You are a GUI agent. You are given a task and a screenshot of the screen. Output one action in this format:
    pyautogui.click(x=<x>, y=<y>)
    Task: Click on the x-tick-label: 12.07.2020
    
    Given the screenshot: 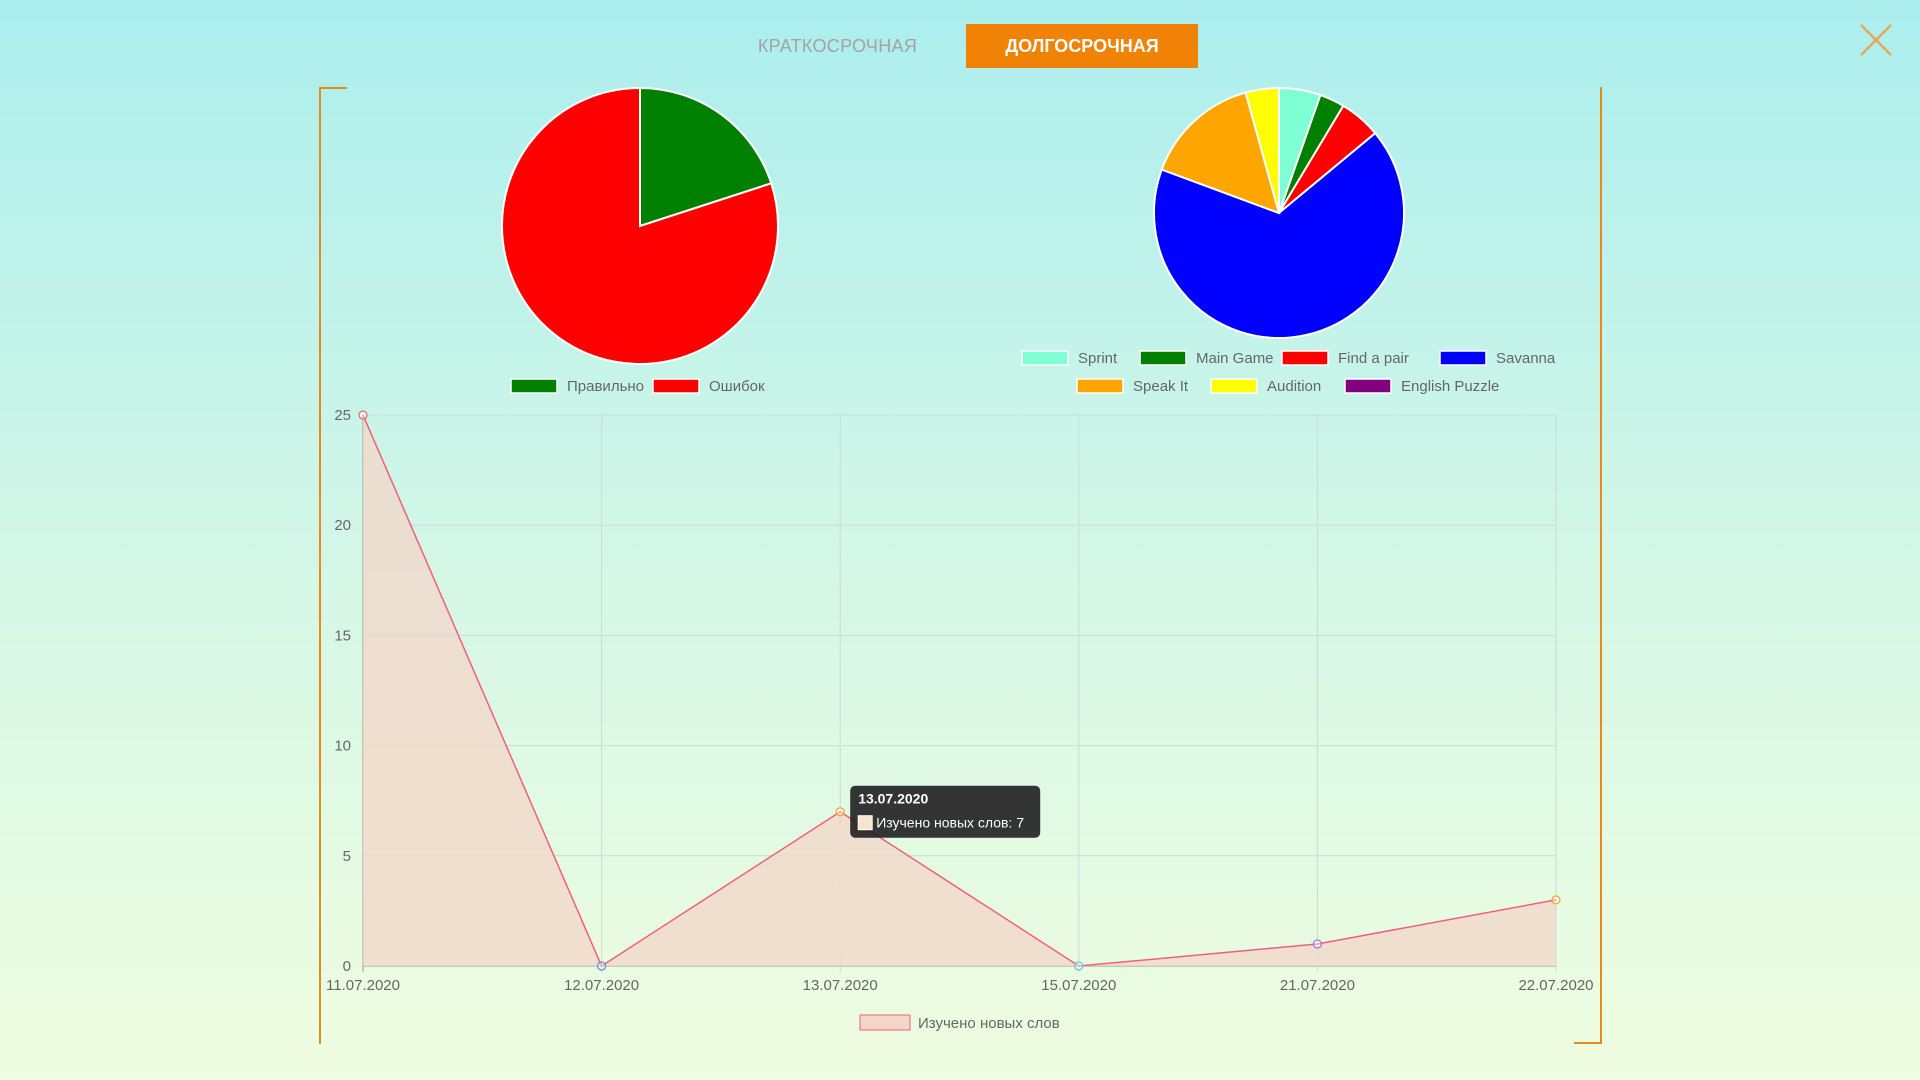 What is the action you would take?
    pyautogui.click(x=601, y=985)
    